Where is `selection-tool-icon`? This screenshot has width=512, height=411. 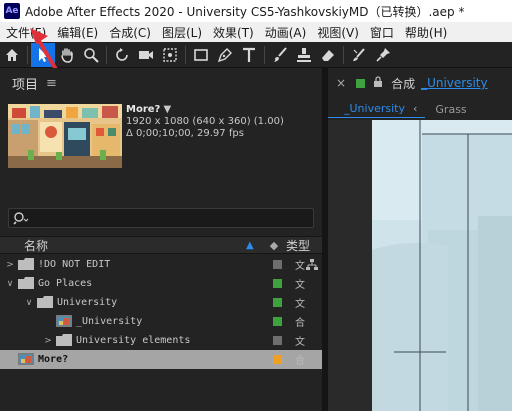 selection-tool-icon is located at coordinates (43, 54).